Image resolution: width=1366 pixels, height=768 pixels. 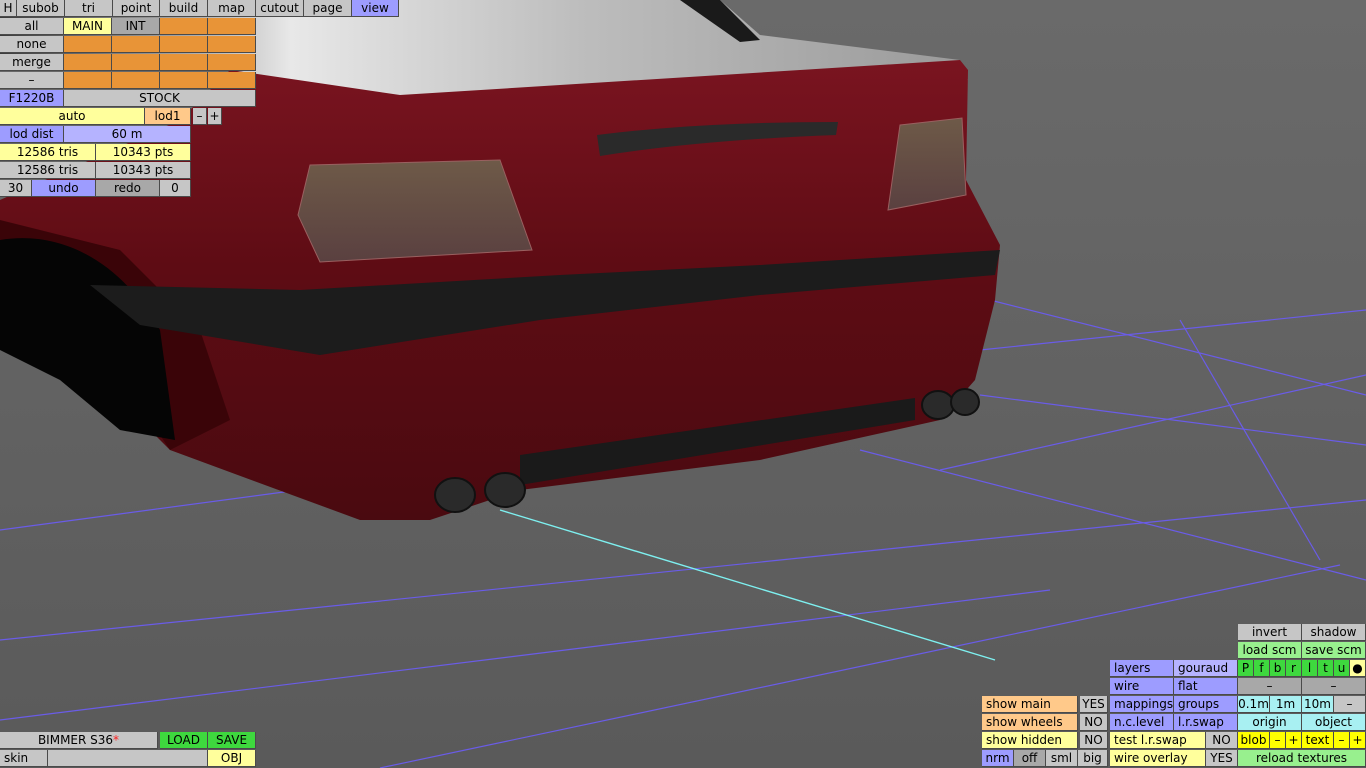 I want to click on pts-count: 10343 pts, so click(x=143, y=152).